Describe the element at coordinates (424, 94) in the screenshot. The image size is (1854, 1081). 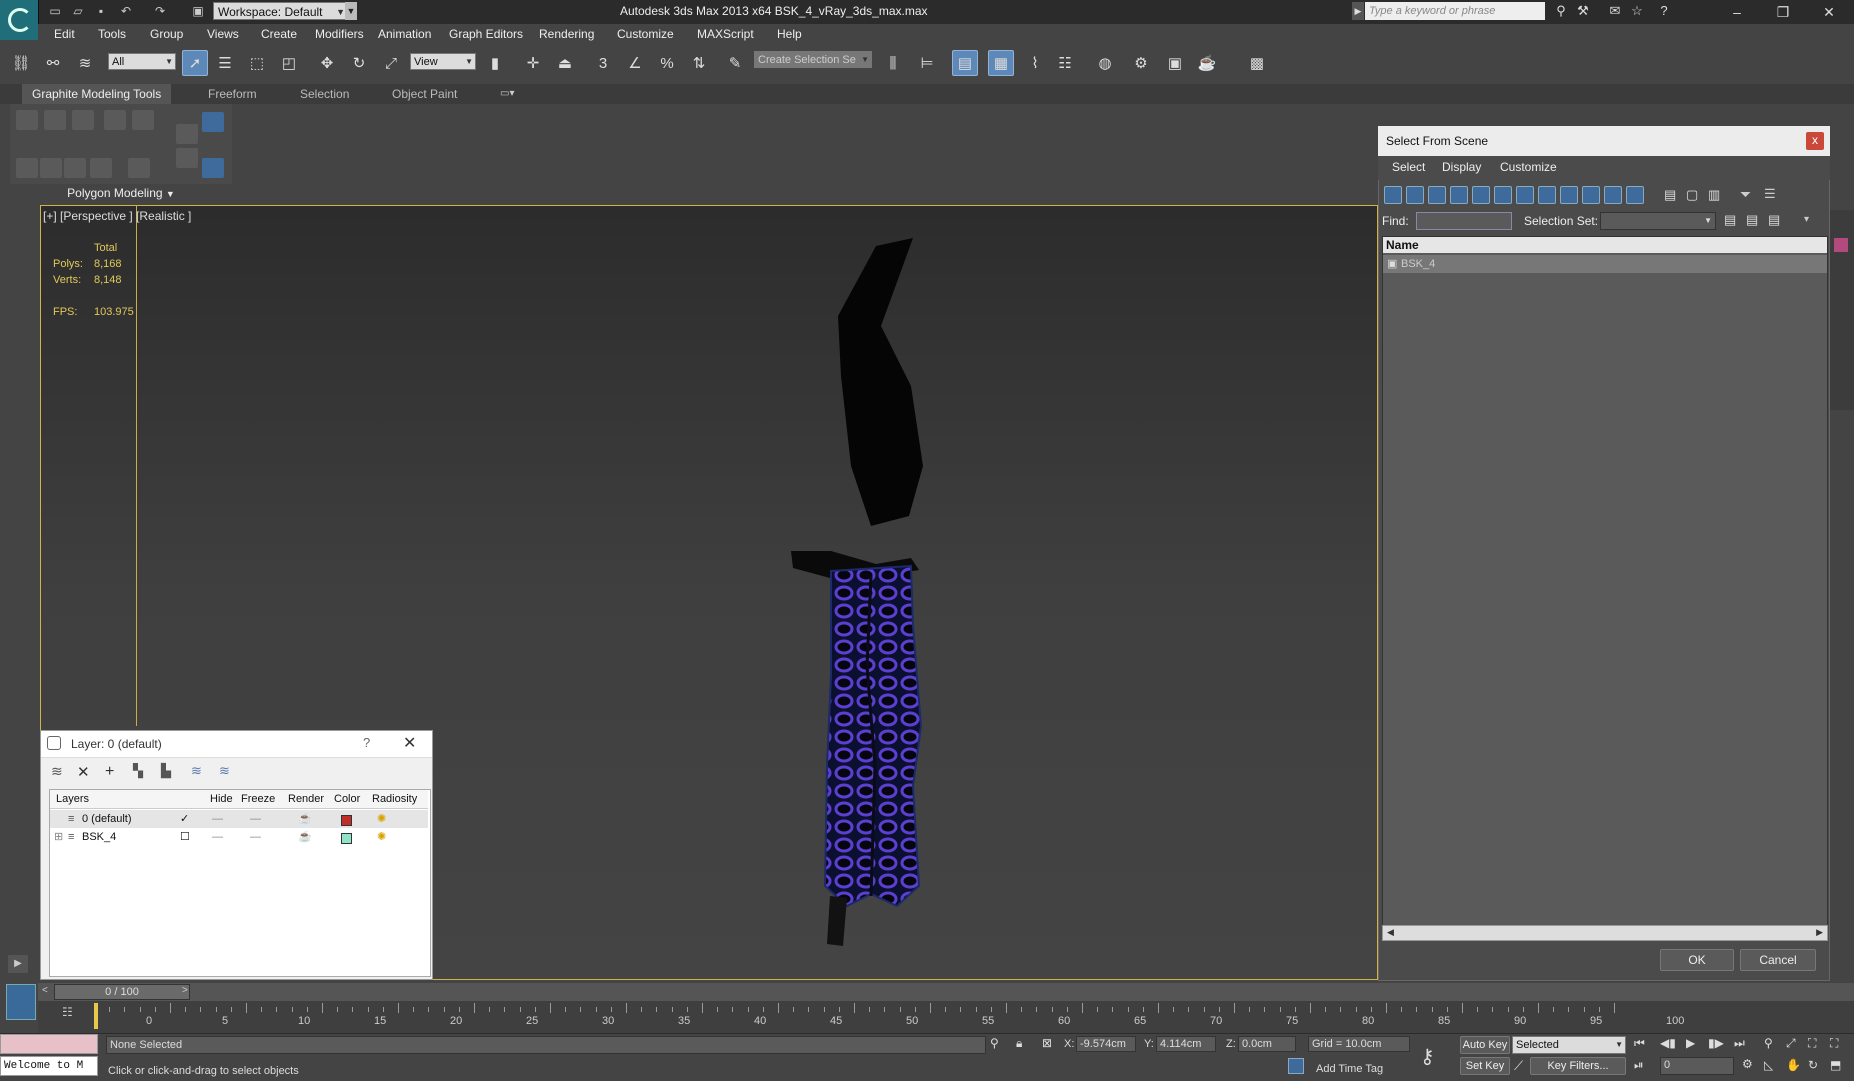
I see `tab-object-paint: Object Paint` at that location.